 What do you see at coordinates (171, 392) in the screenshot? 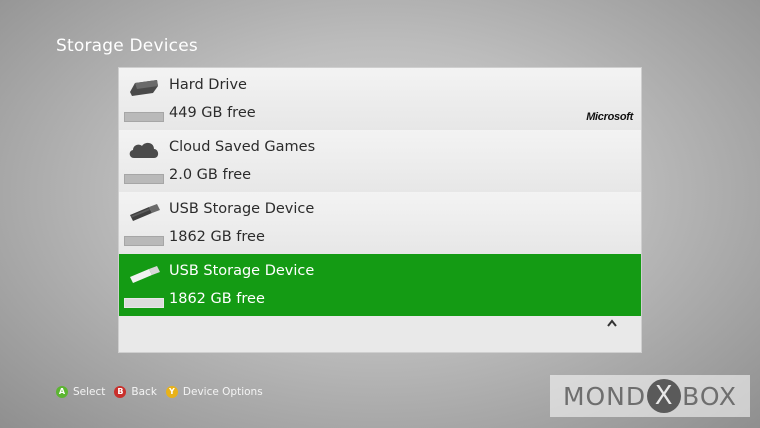
I see `y-button-icon: Y` at bounding box center [171, 392].